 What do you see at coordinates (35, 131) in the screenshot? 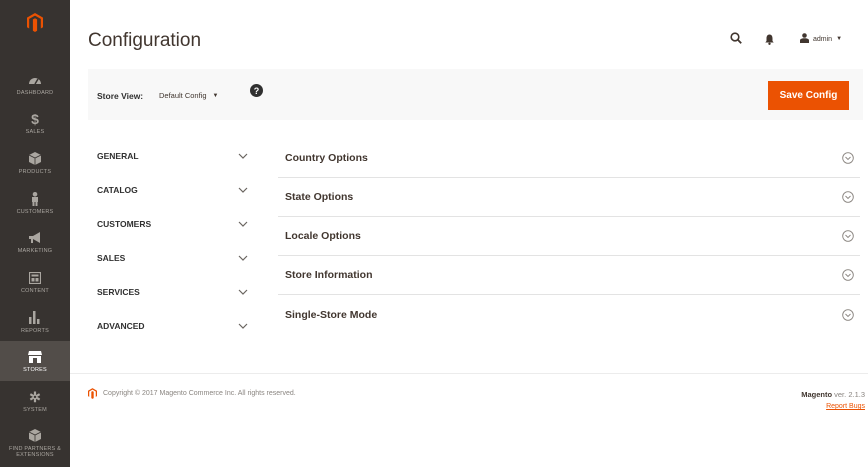
I see `sidebar-item-label: SALES` at bounding box center [35, 131].